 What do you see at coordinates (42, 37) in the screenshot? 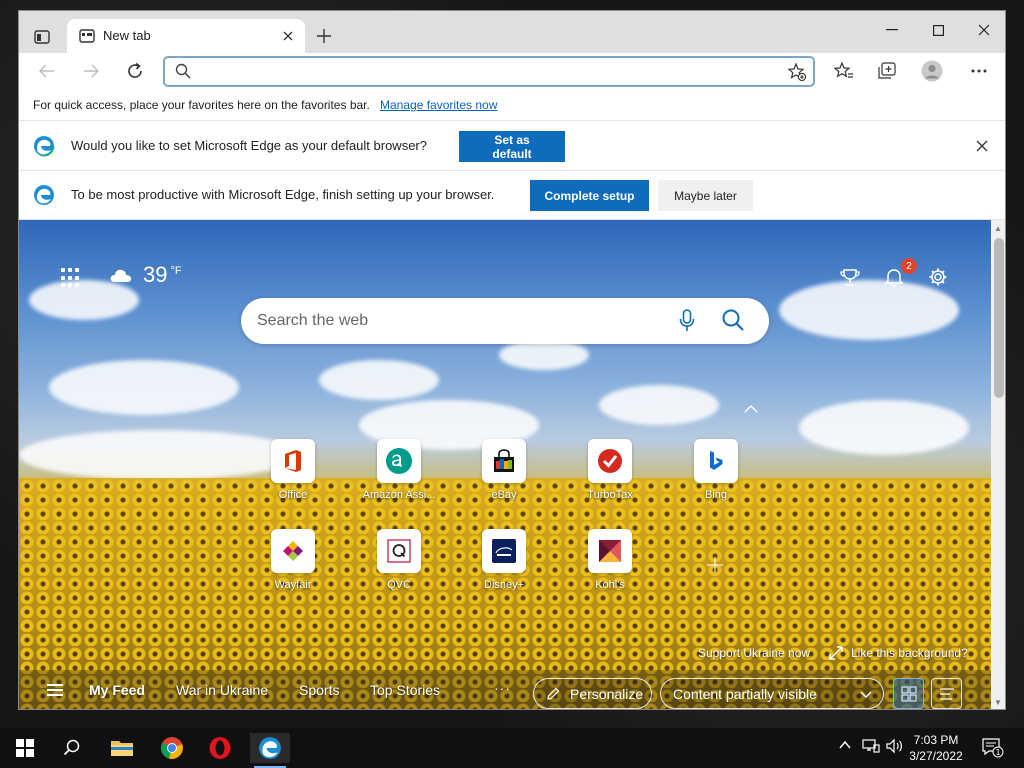
I see `tab-actions-menu-button` at bounding box center [42, 37].